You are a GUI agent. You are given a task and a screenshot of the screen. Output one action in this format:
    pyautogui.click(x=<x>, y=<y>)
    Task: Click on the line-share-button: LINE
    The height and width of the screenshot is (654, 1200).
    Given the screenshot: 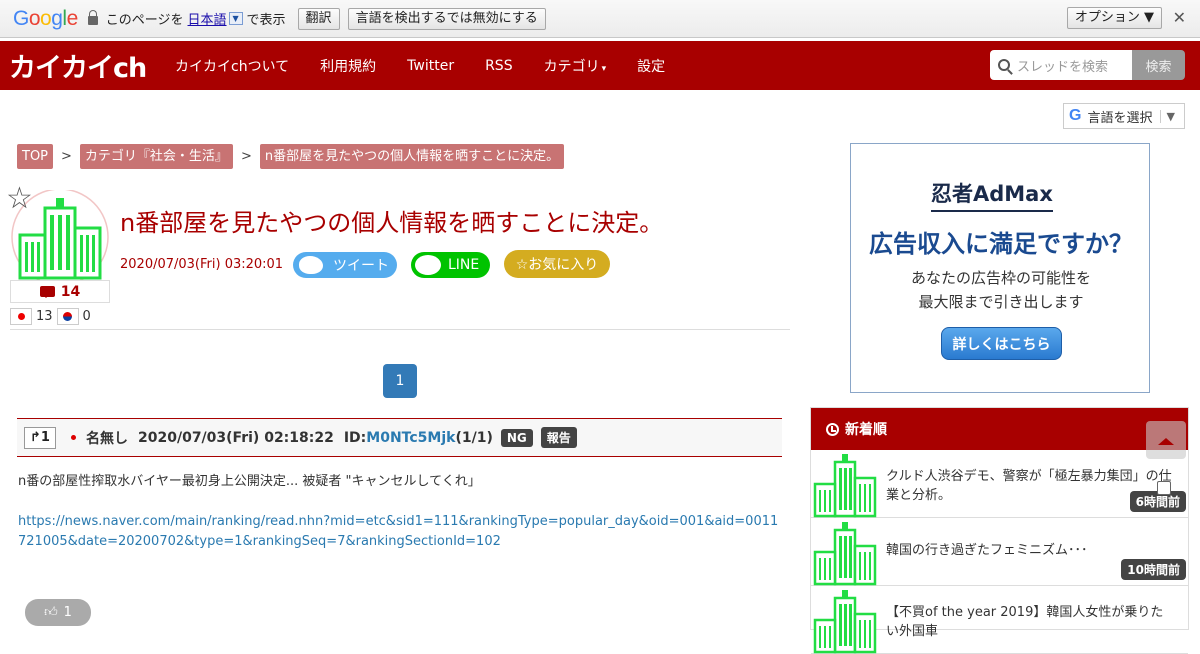 What is the action you would take?
    pyautogui.click(x=450, y=265)
    